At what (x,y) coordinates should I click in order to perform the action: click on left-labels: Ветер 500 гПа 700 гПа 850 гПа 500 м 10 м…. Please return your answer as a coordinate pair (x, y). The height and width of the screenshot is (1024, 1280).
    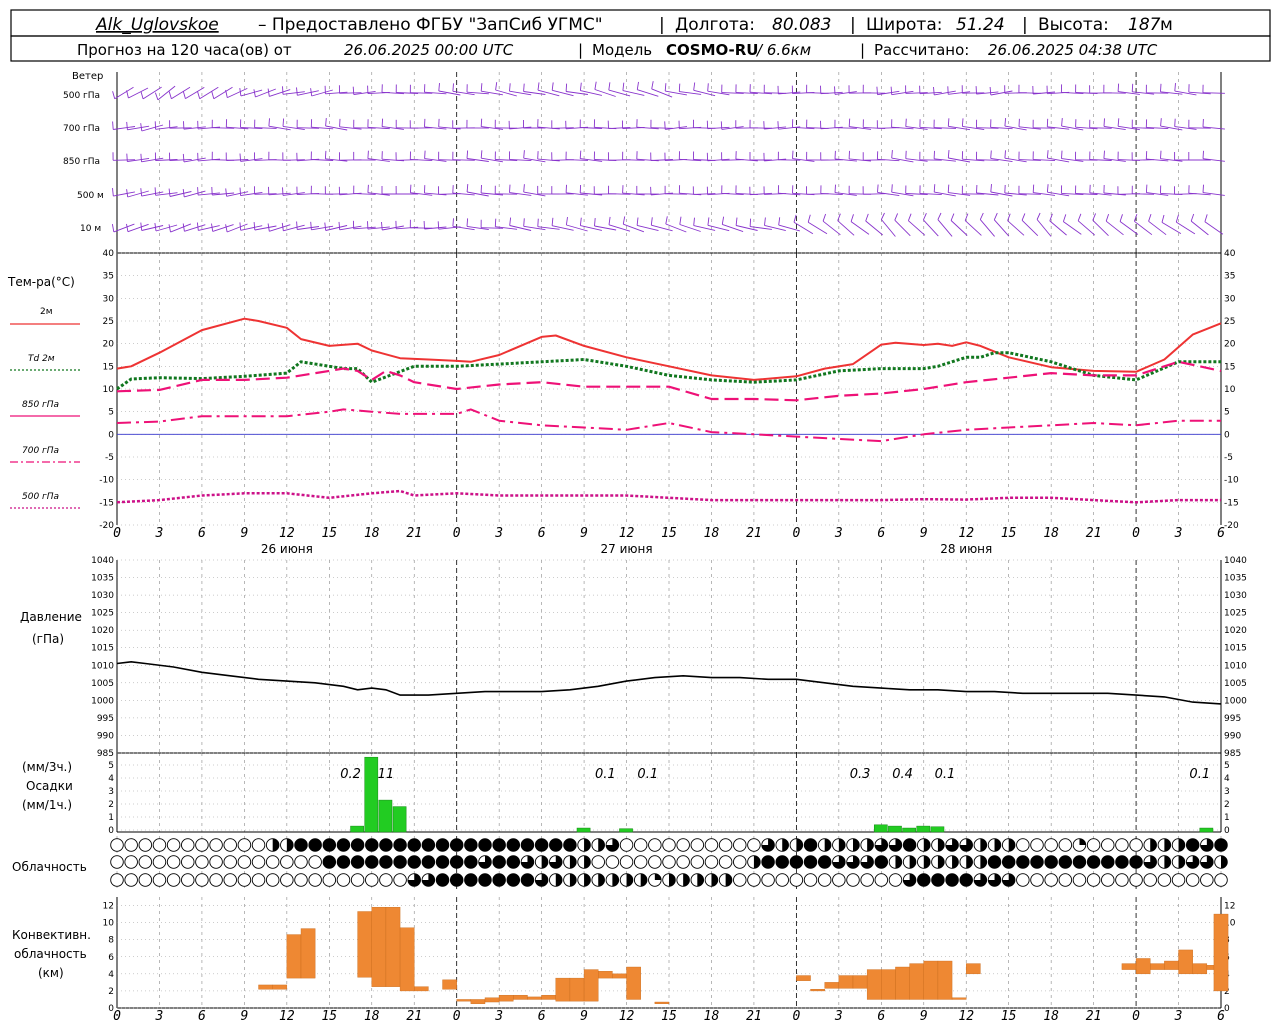
    Looking at the image, I should click on (55, 525).